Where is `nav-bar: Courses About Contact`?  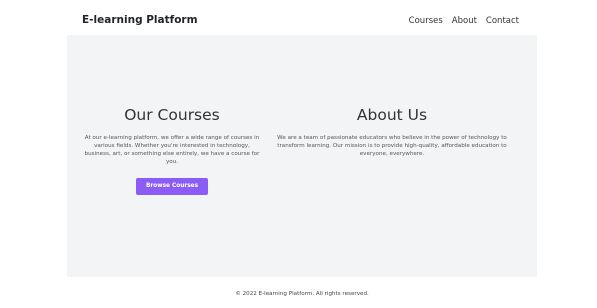
nav-bar: Courses About Contact is located at coordinates (464, 21).